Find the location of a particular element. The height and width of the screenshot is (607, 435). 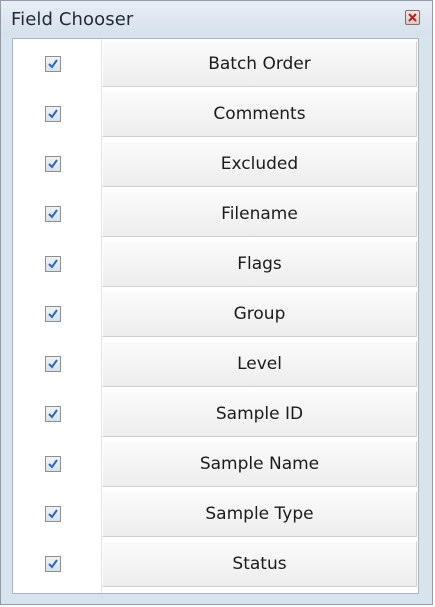

field-label: Sample Type is located at coordinates (259, 514).